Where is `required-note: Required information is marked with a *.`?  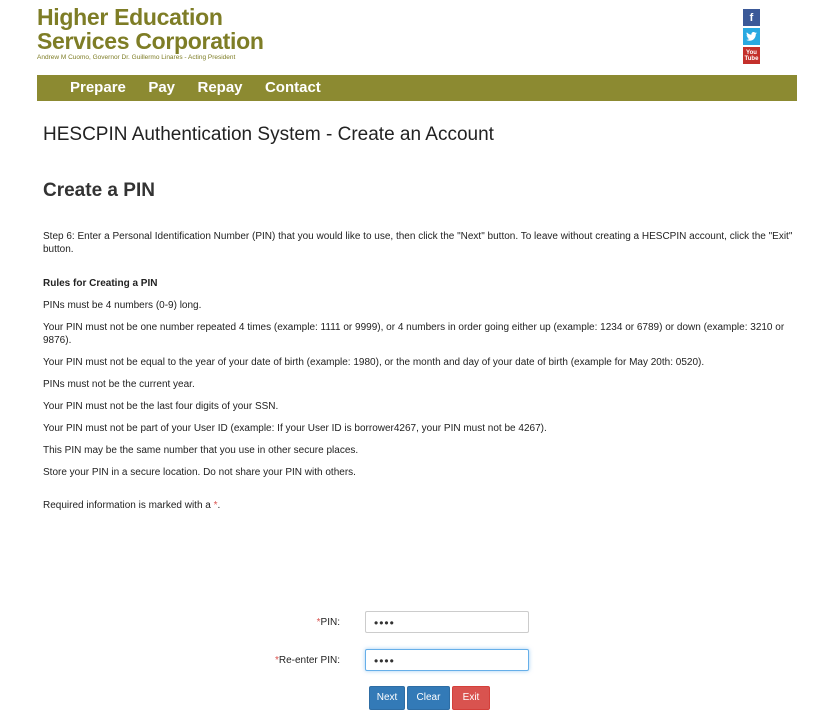 required-note: Required information is marked with a *. is located at coordinates (420, 505).